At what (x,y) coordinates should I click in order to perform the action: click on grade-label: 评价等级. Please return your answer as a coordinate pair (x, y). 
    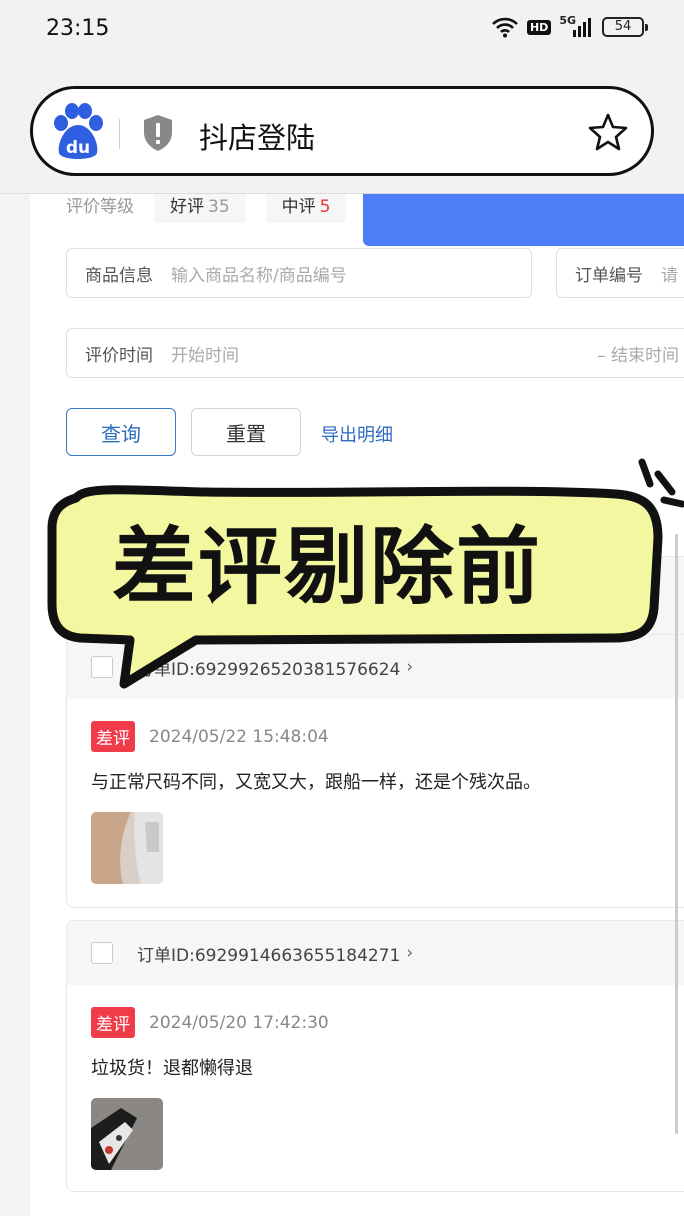
    Looking at the image, I should click on (100, 207).